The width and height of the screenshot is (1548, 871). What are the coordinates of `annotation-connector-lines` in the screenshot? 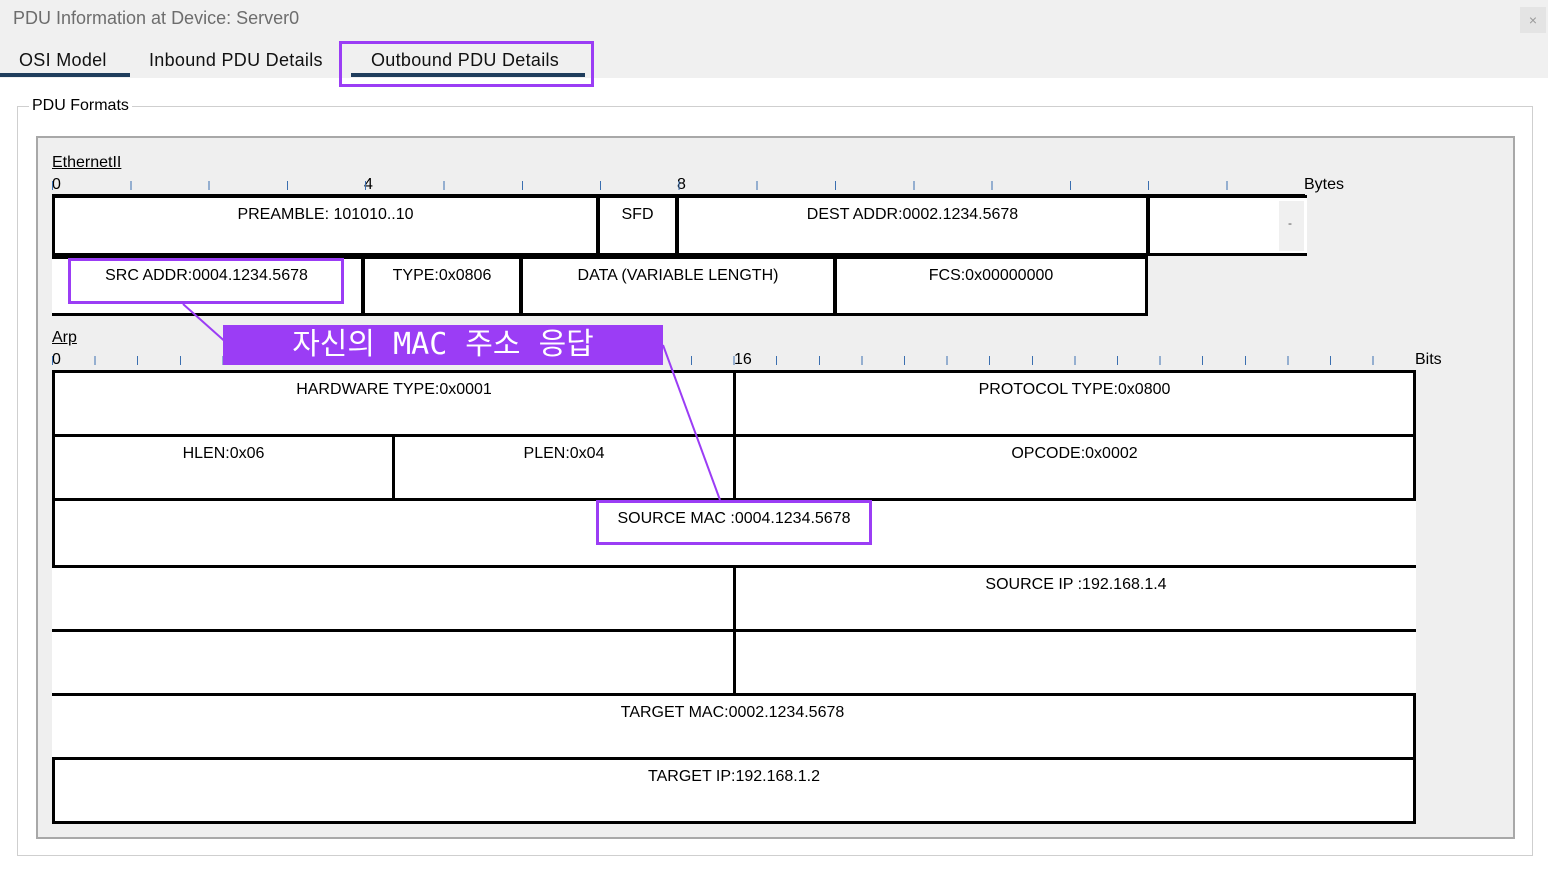 It's located at (451, 402).